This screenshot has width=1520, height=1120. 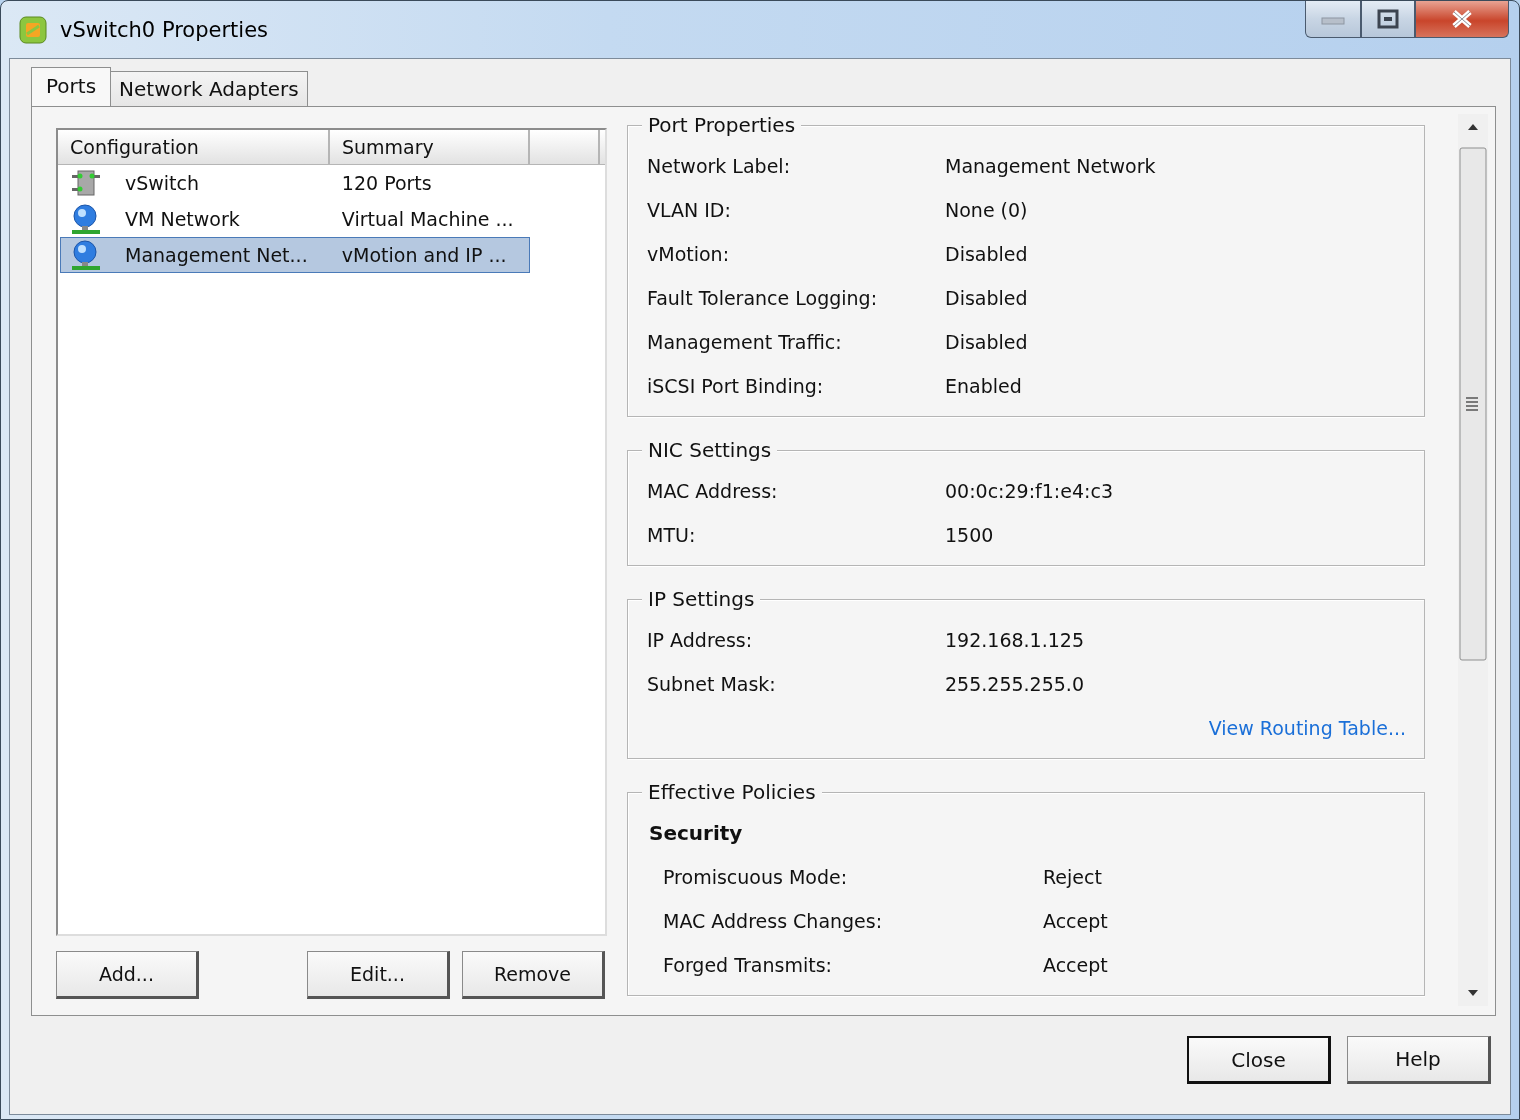 I want to click on section-heading: Security, so click(x=696, y=833).